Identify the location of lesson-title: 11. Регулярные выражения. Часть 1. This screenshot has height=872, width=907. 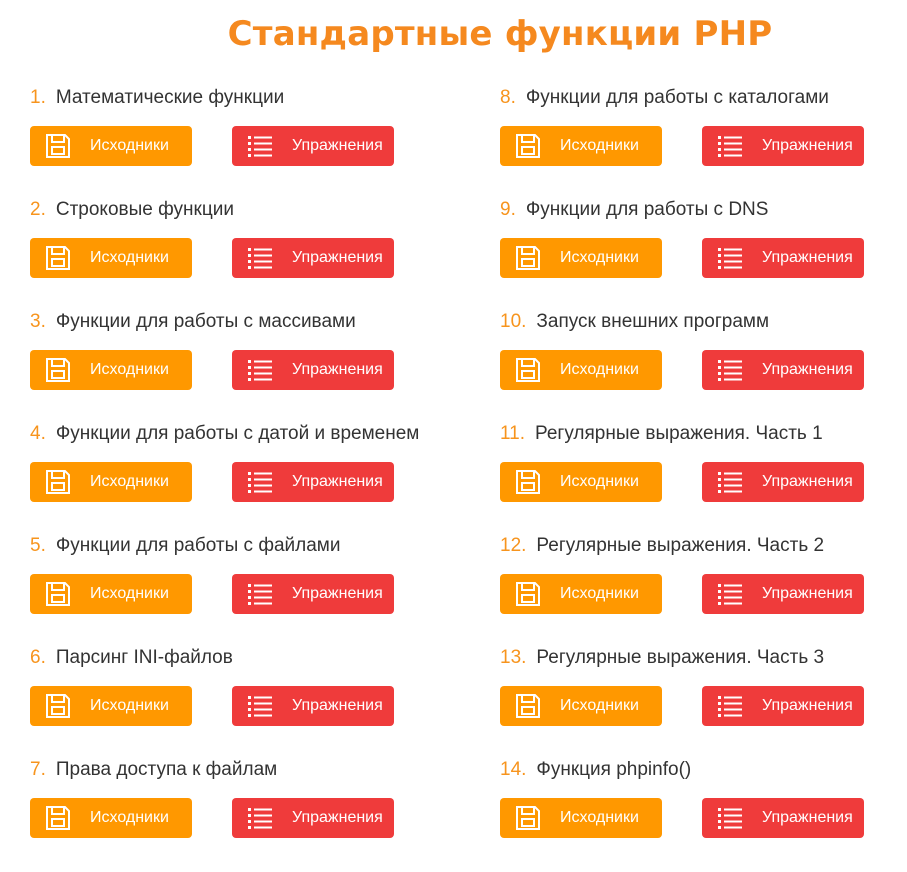
(661, 434).